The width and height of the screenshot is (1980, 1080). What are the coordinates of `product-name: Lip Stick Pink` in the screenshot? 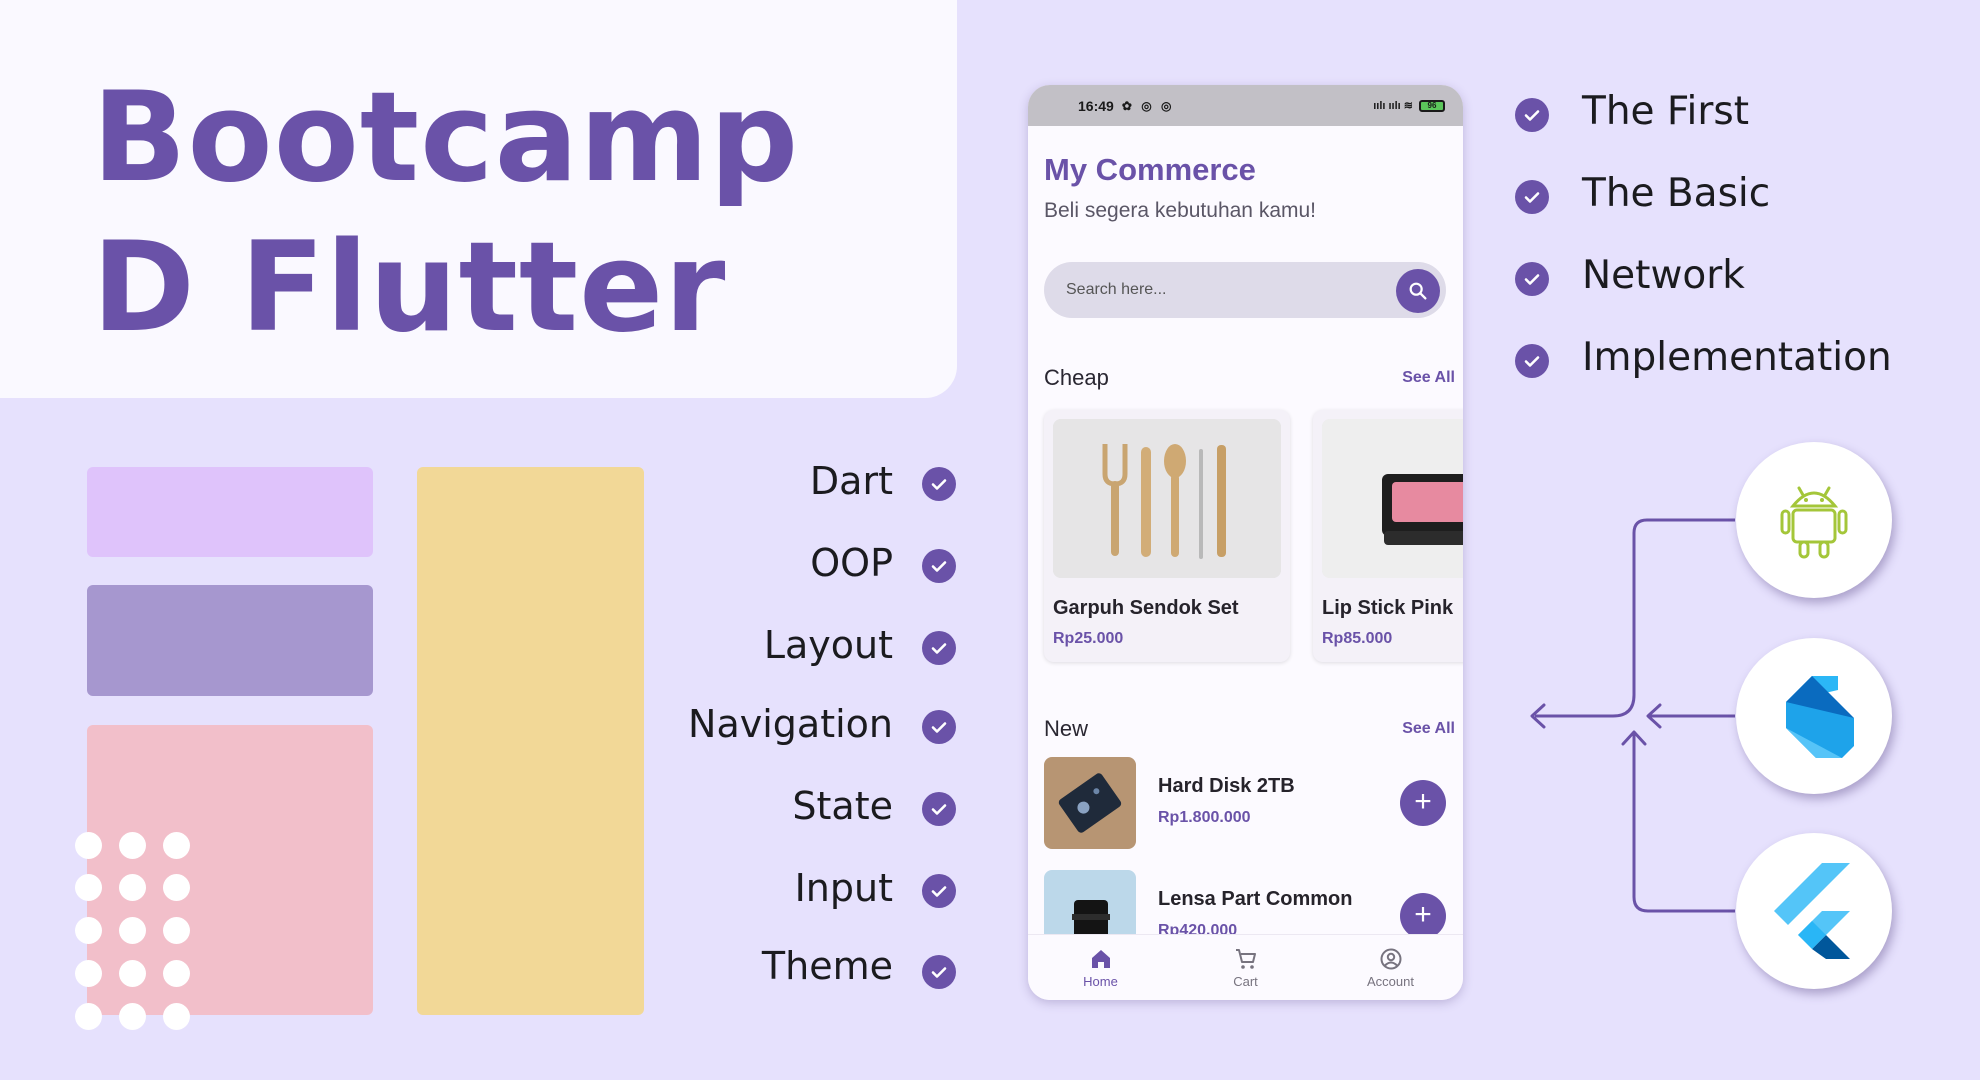 It's located at (1388, 608).